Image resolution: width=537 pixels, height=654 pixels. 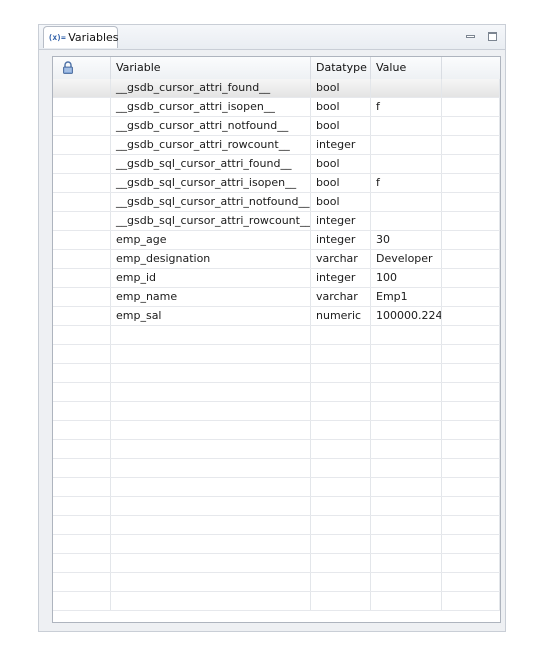 I want to click on table-row: __gsdb_sql_cursor_attri_found__ bool, so click(x=276, y=164).